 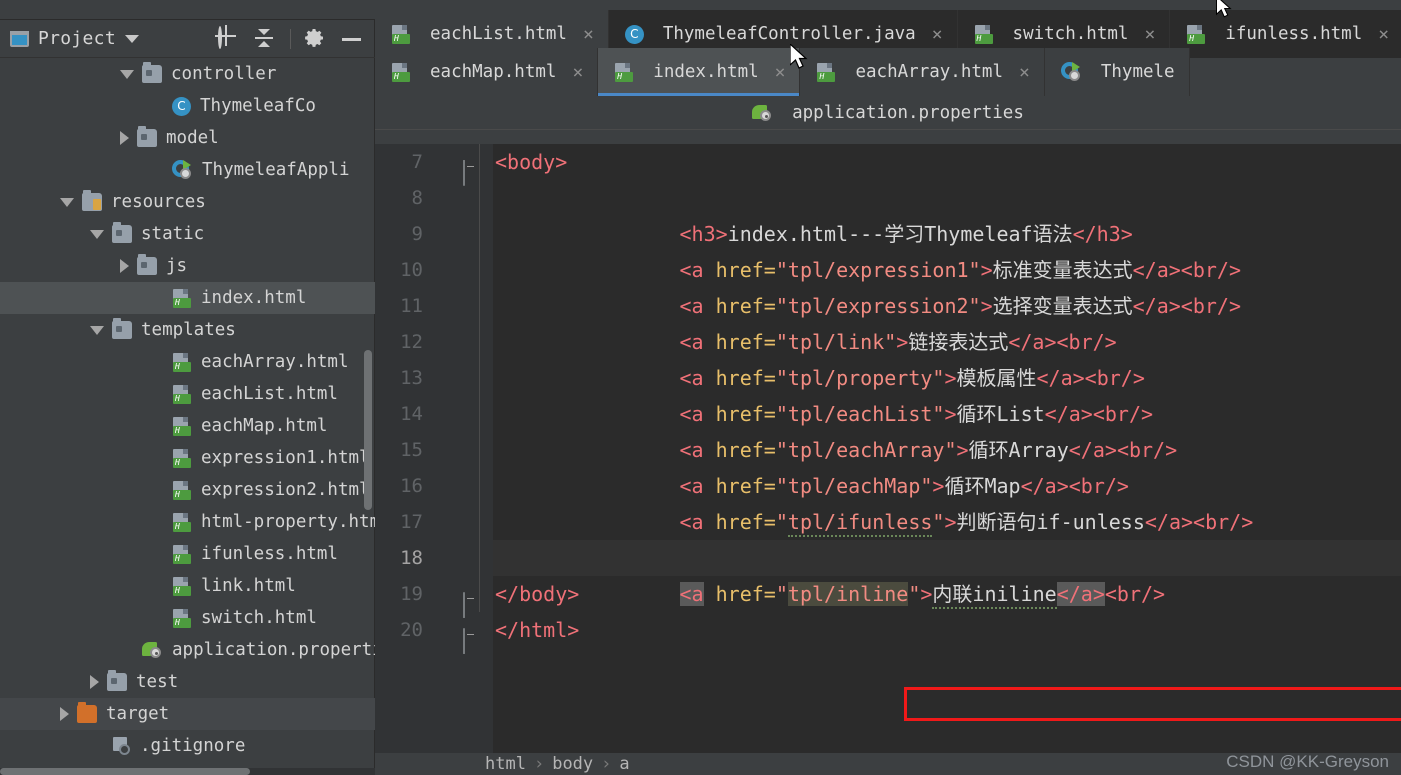 I want to click on code-line-8: 8 <h3>index.html---学习Thymeleaf语法</h3>, so click(x=888, y=213).